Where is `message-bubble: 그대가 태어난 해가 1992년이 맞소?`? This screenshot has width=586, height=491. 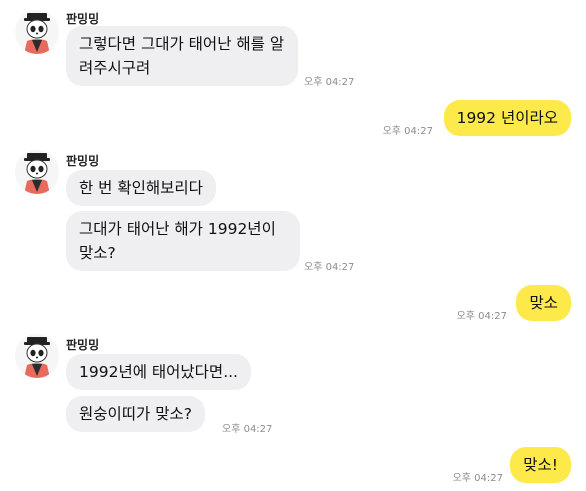
message-bubble: 그대가 태어난 해가 1992년이 맞소? is located at coordinates (183, 241).